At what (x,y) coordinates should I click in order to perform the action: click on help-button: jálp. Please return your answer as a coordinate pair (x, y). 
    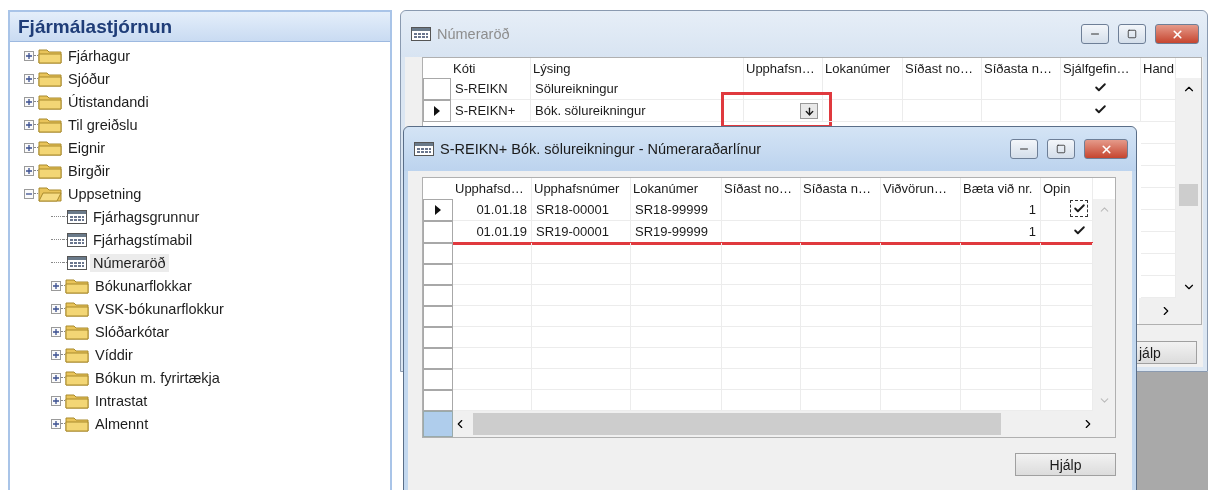
    Looking at the image, I should click on (1167, 352).